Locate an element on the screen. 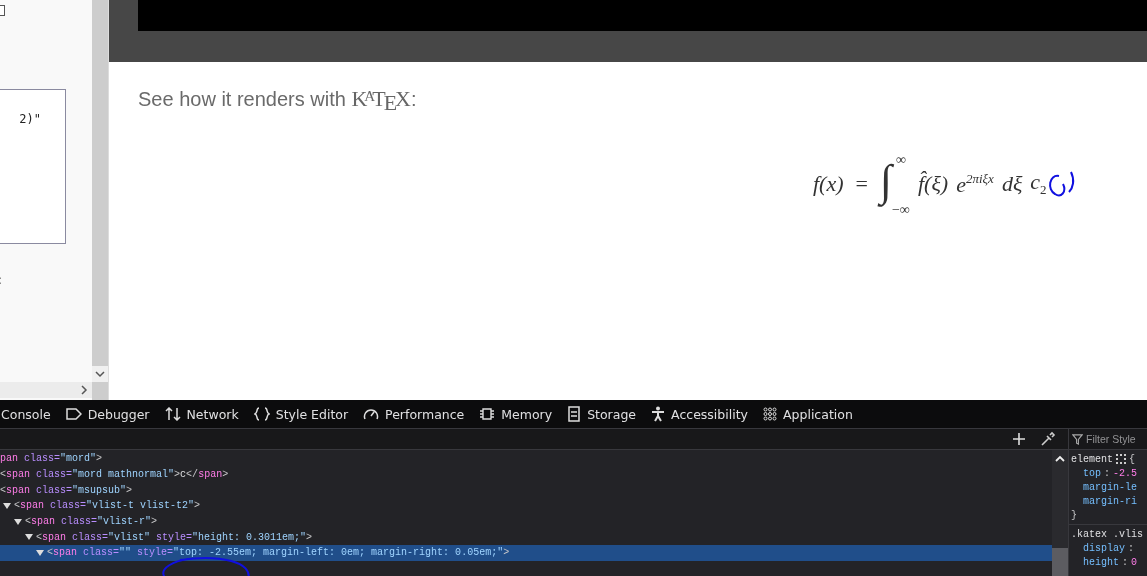 This screenshot has height=576, width=1147. css-text: element is located at coordinates (1092, 459).